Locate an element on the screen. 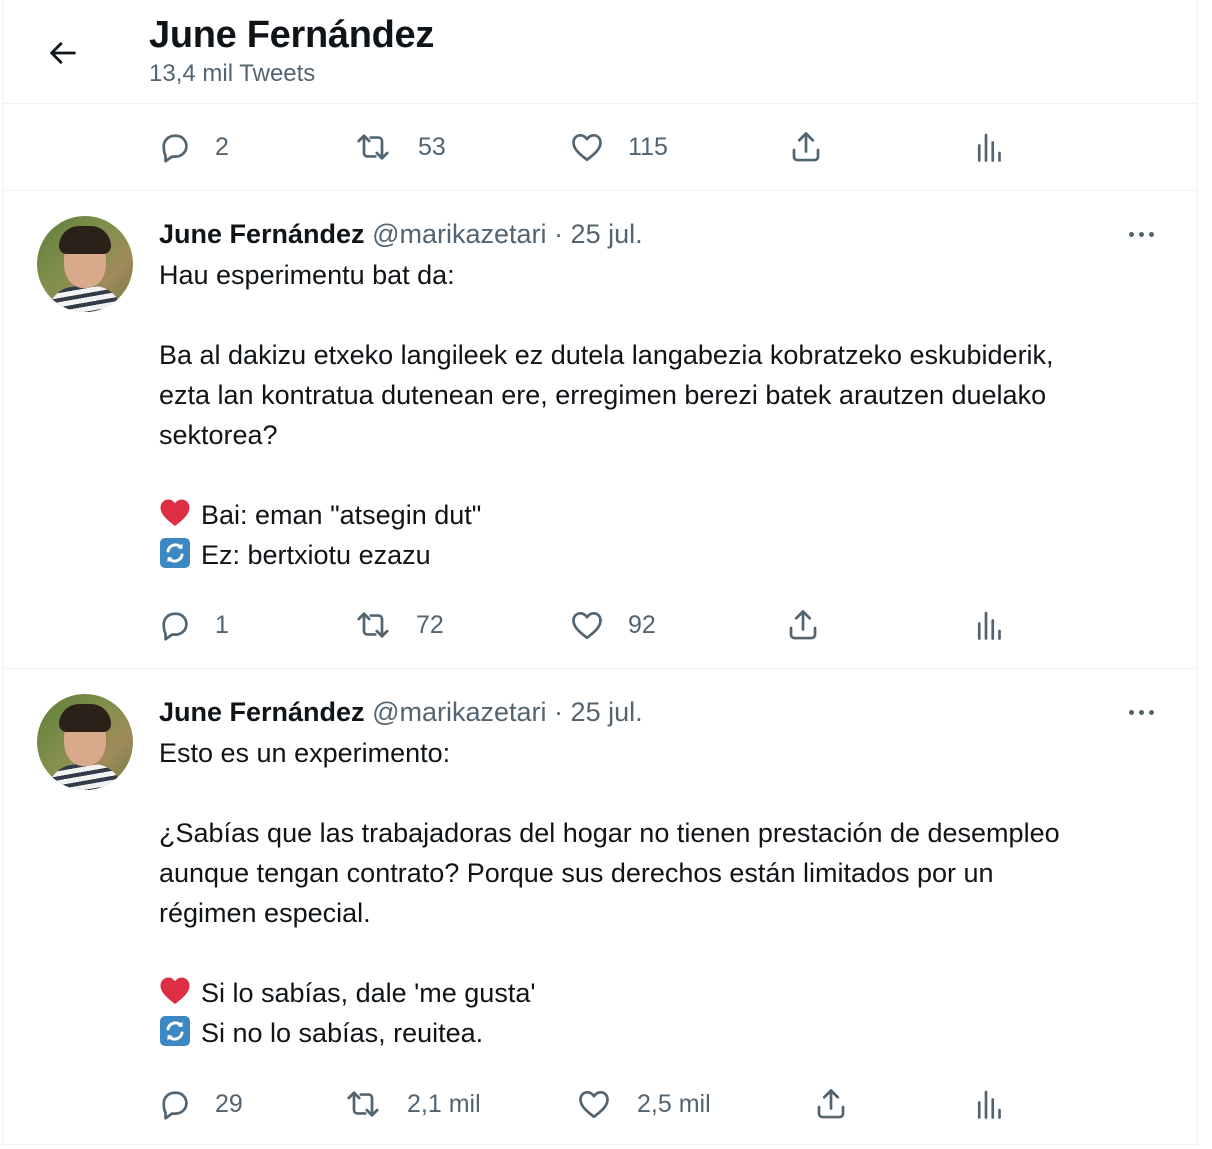 The image size is (1212, 1149). tweet-actions: 29 2,1 mil 2,5 mil is located at coordinates (600, 1104).